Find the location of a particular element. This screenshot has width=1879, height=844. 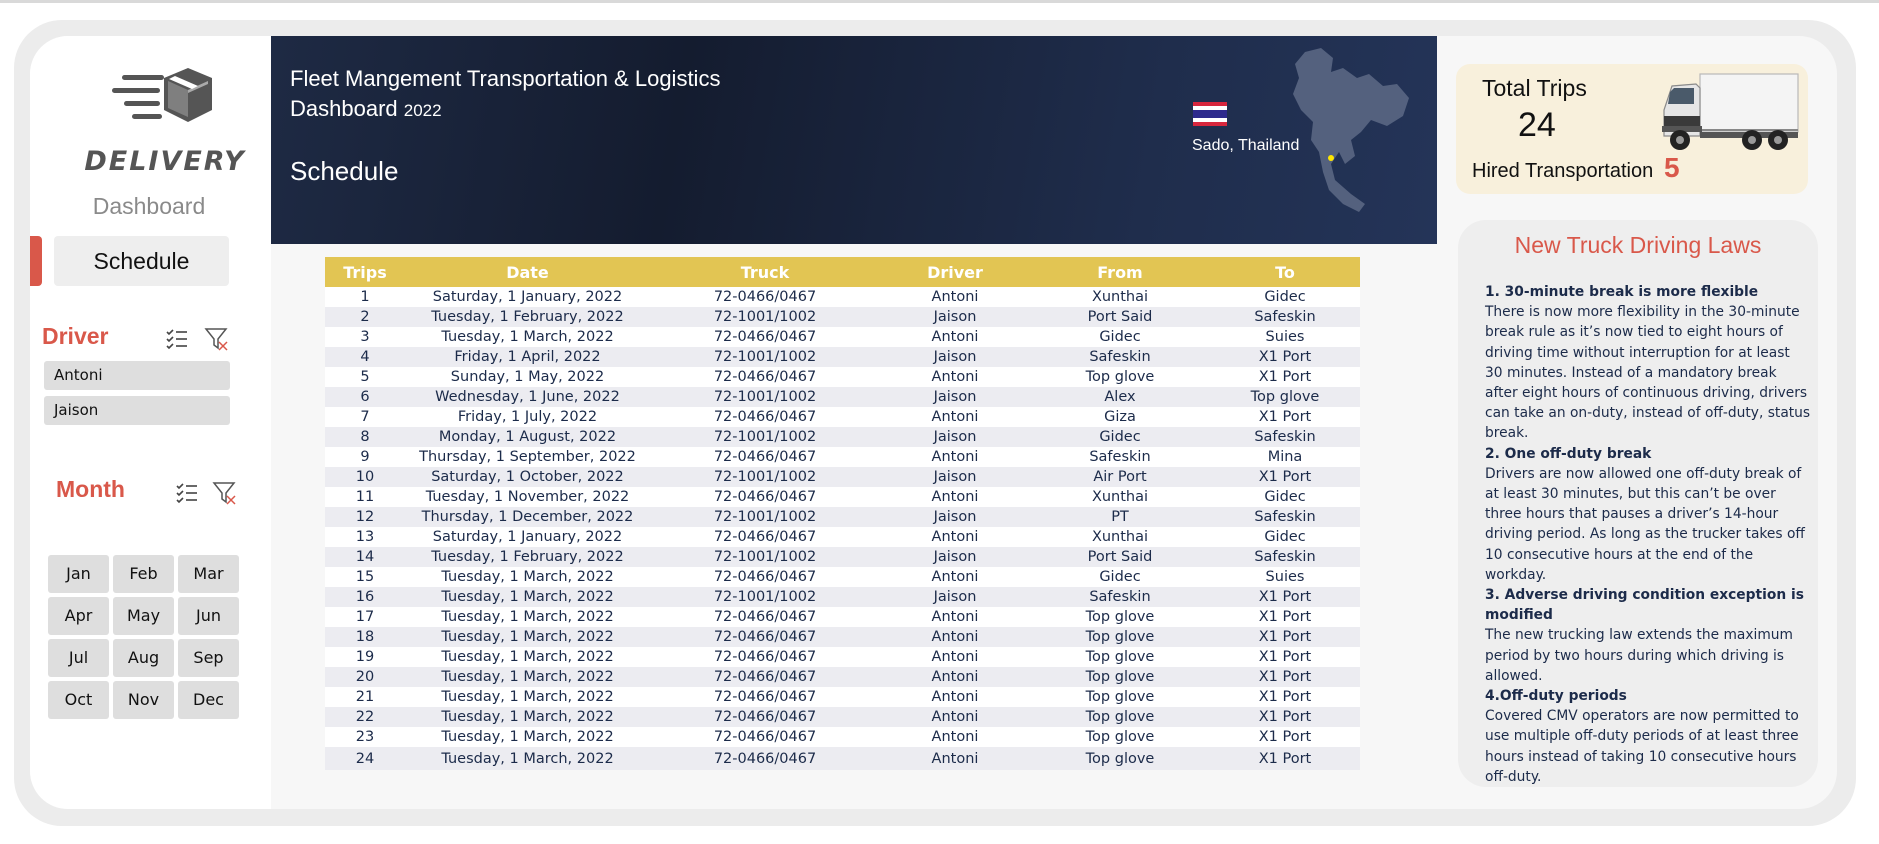

trip-number-cell: 23 is located at coordinates (365, 737).